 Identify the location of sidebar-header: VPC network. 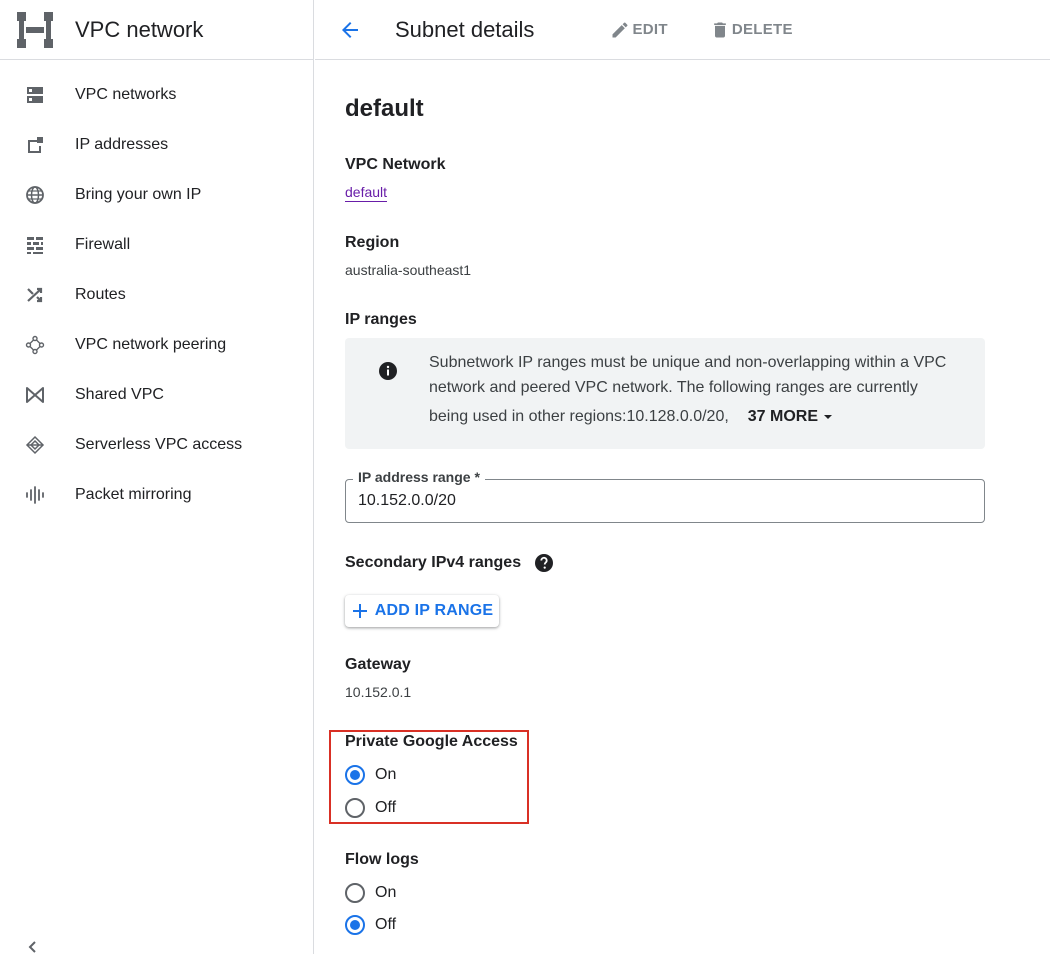
(156, 30).